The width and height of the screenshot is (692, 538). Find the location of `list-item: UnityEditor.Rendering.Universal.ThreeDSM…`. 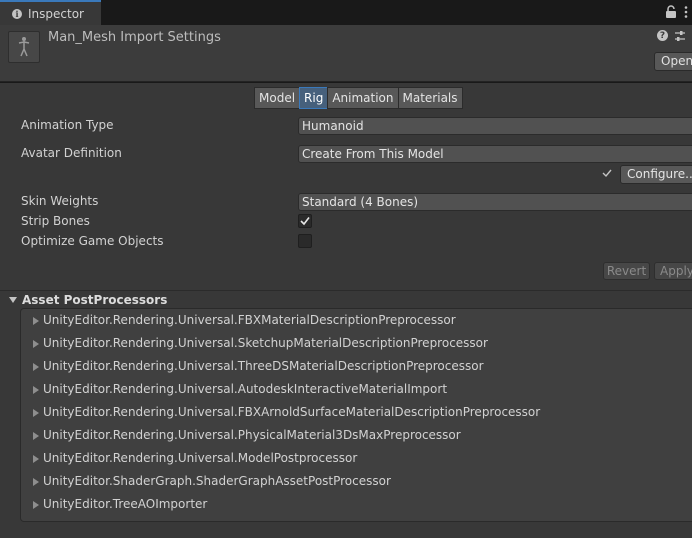

list-item: UnityEditor.Rendering.Universal.ThreeDSM… is located at coordinates (362, 367).